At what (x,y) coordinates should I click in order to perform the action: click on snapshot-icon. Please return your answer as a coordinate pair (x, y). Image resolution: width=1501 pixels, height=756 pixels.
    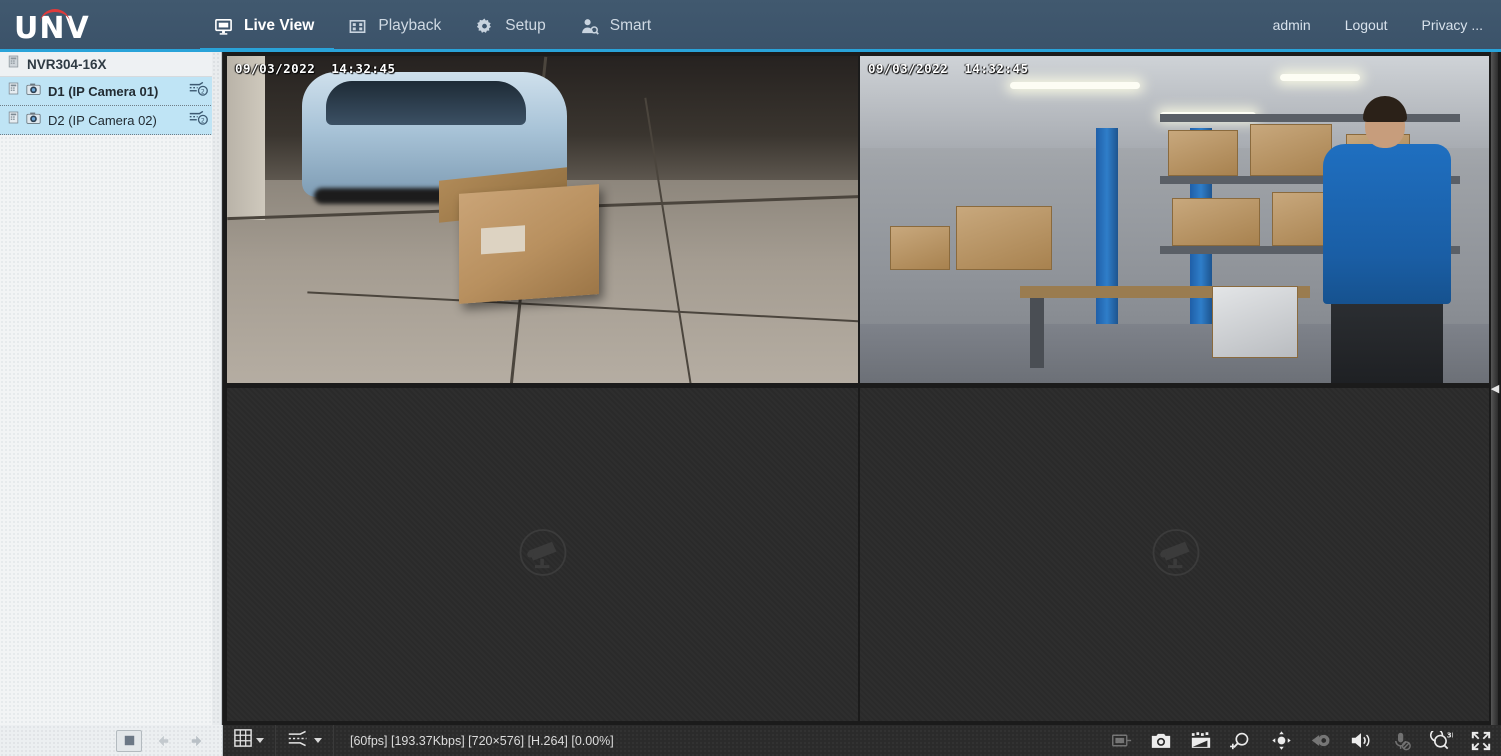
    Looking at the image, I should click on (1161, 740).